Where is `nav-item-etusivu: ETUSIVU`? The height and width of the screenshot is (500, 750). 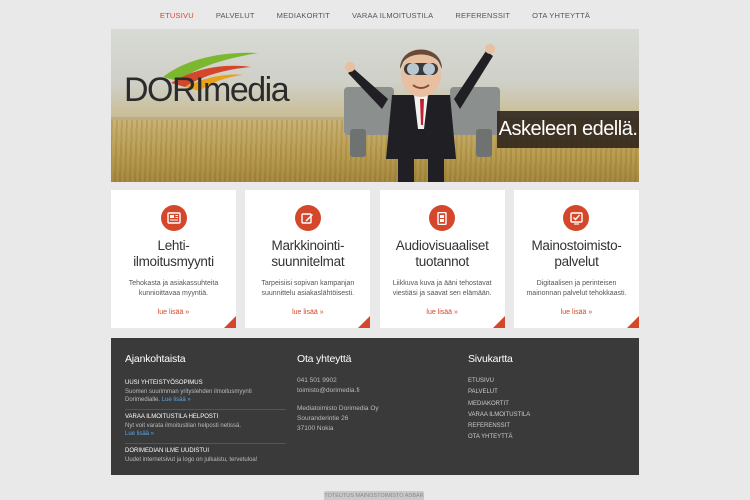
nav-item-etusivu: ETUSIVU is located at coordinates (177, 15).